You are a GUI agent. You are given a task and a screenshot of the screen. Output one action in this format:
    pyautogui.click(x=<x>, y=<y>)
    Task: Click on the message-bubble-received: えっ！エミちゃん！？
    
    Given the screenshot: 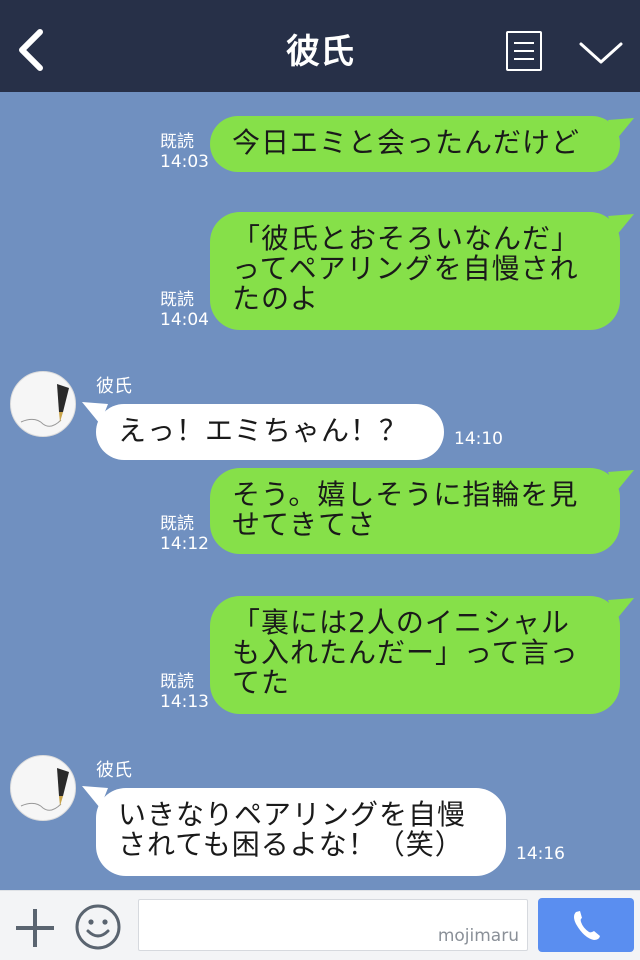 What is the action you would take?
    pyautogui.click(x=270, y=432)
    